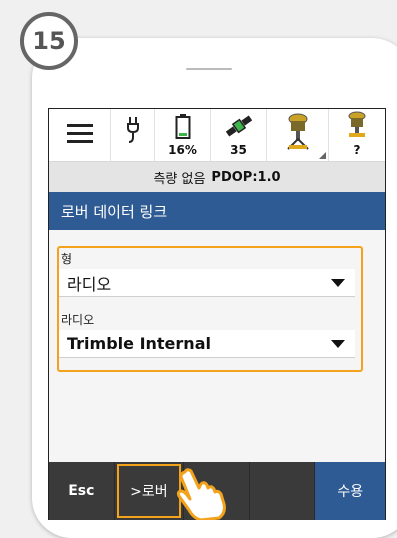  Describe the element at coordinates (78, 320) in the screenshot. I see `radio-label: 라디오` at that location.